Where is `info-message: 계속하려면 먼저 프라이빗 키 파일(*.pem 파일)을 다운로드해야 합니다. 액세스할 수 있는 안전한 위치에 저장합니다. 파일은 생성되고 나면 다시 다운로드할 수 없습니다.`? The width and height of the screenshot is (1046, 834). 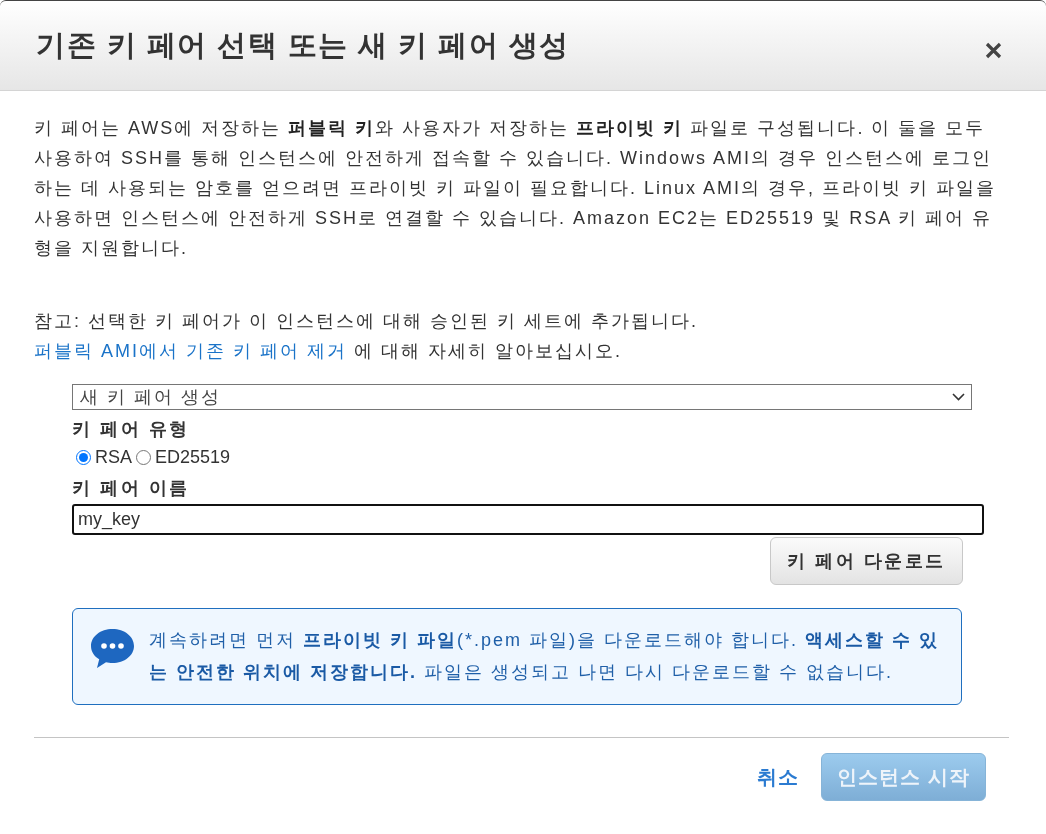
info-message: 계속하려면 먼저 프라이빗 키 파일(*.pem 파일)을 다운로드해야 합니다. 액세스할 수 있는 안전한 위치에 저장합니다. 파일은 생성되고 나면 다시 다운로드할 수 없습니다. is located at coordinates (545, 656).